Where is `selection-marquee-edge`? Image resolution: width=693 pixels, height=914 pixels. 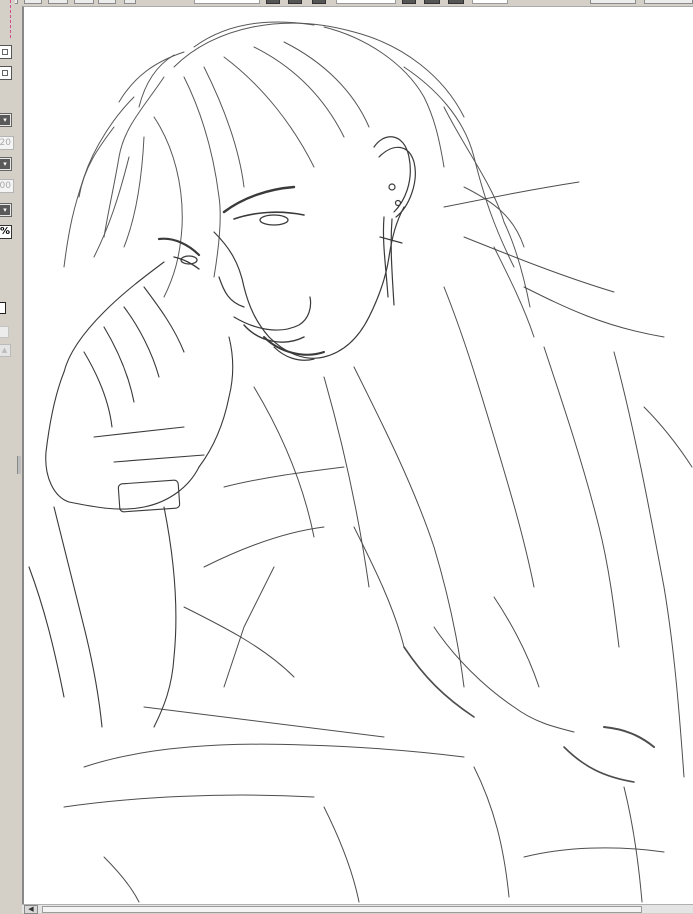
selection-marquee-edge is located at coordinates (10, 19).